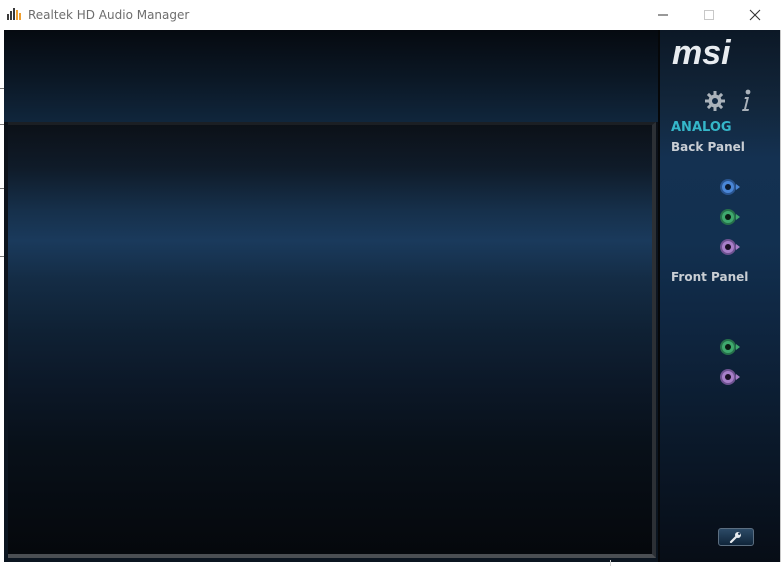 The image size is (784, 566). I want to click on advanced-settings-button, so click(736, 537).